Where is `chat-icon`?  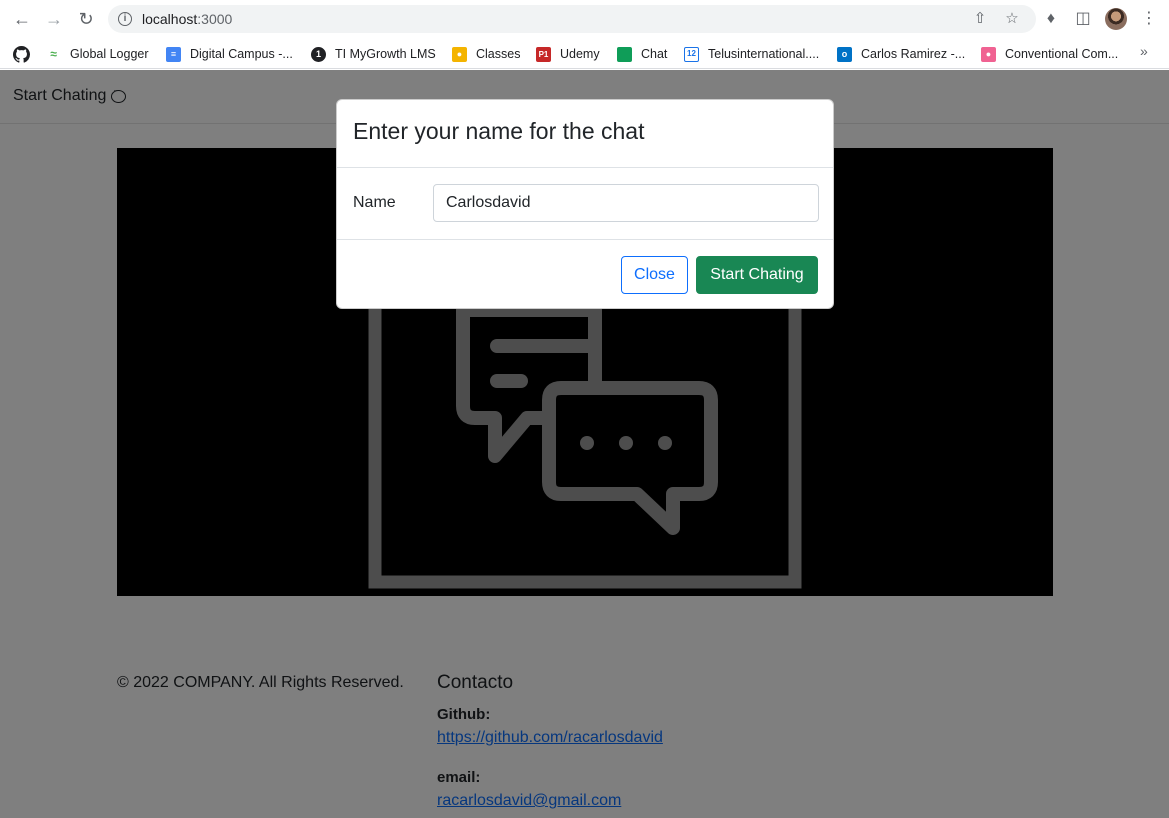 chat-icon is located at coordinates (624, 54).